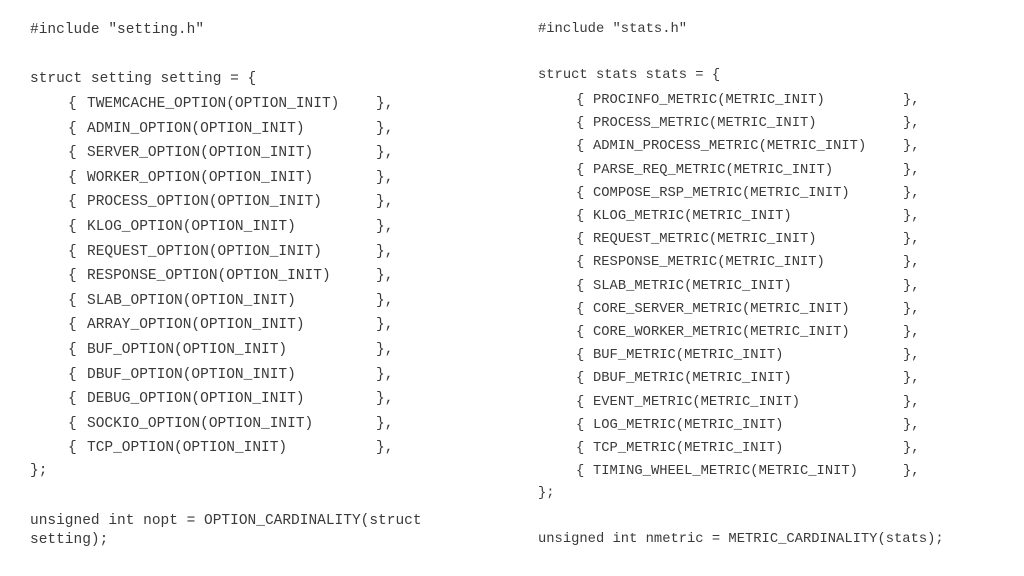 Image resolution: width=1024 pixels, height=576 pixels. I want to click on option-macro: SLAB_OPTION(OPTION_INIT), so click(191, 300).